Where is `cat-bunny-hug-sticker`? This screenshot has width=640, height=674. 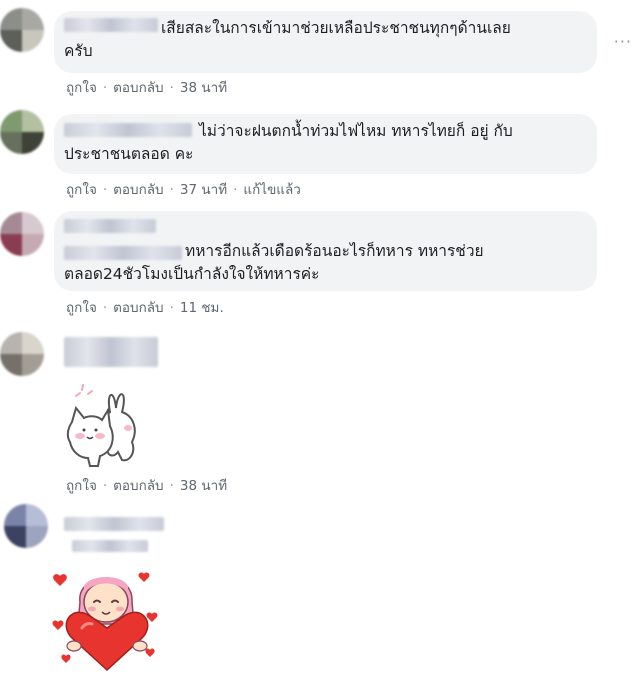
cat-bunny-hug-sticker is located at coordinates (101, 425).